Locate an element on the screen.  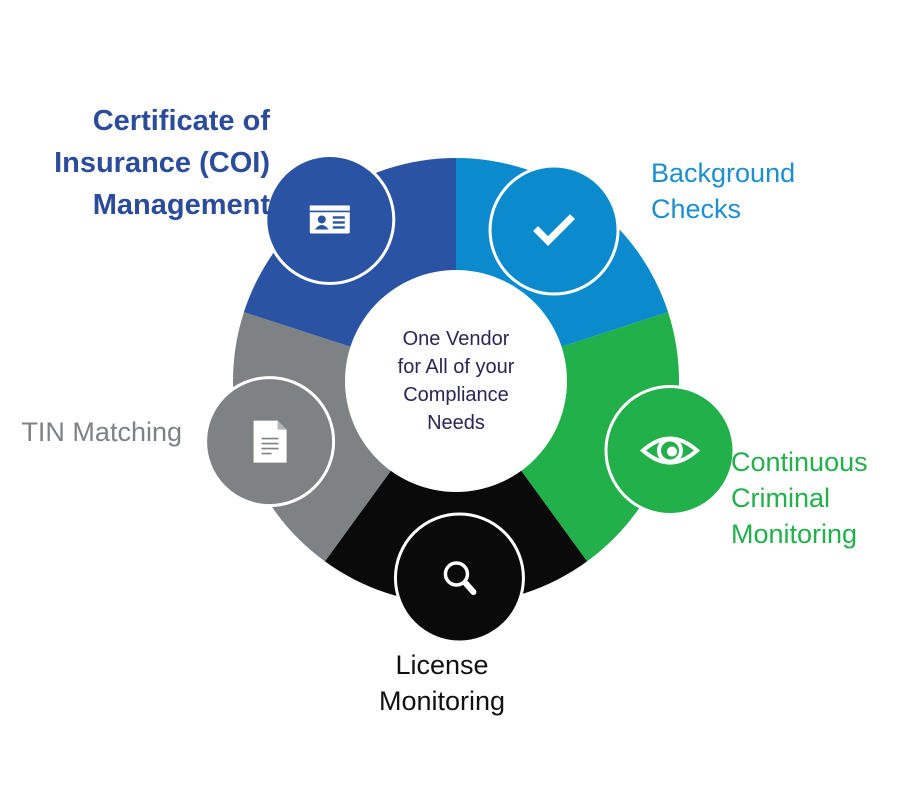
badge-continuous-criminal-monitoring is located at coordinates (670, 451).